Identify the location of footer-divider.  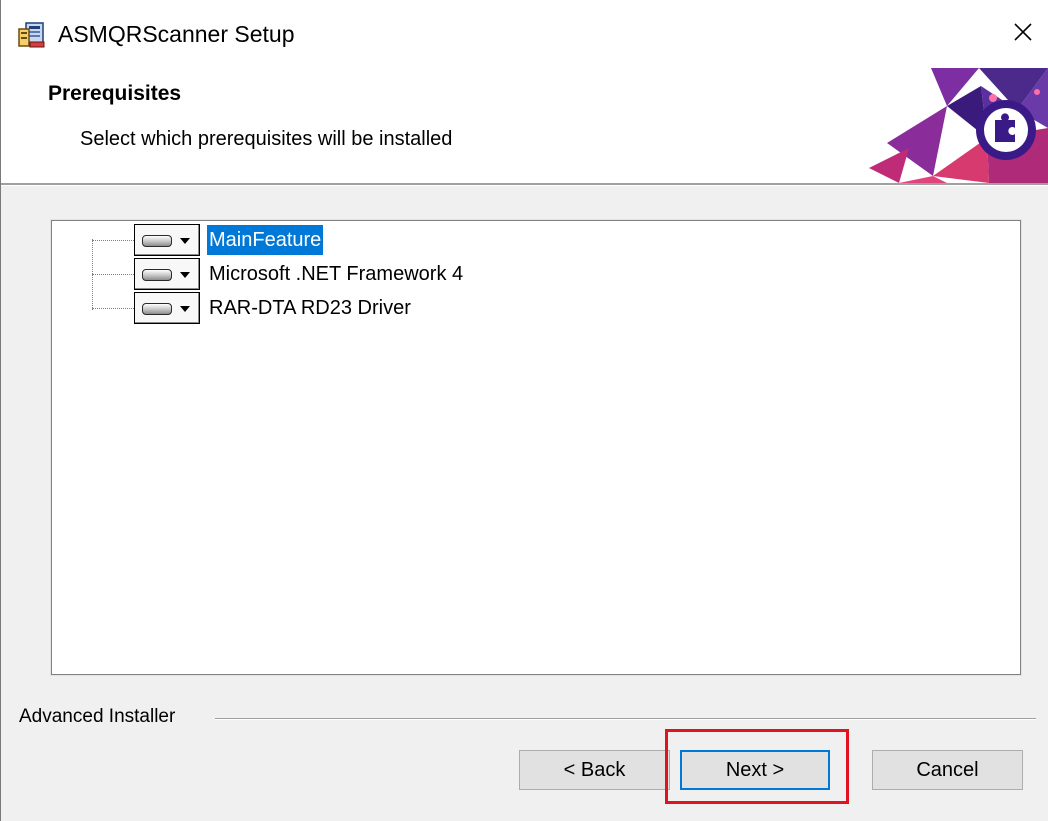
(625, 719).